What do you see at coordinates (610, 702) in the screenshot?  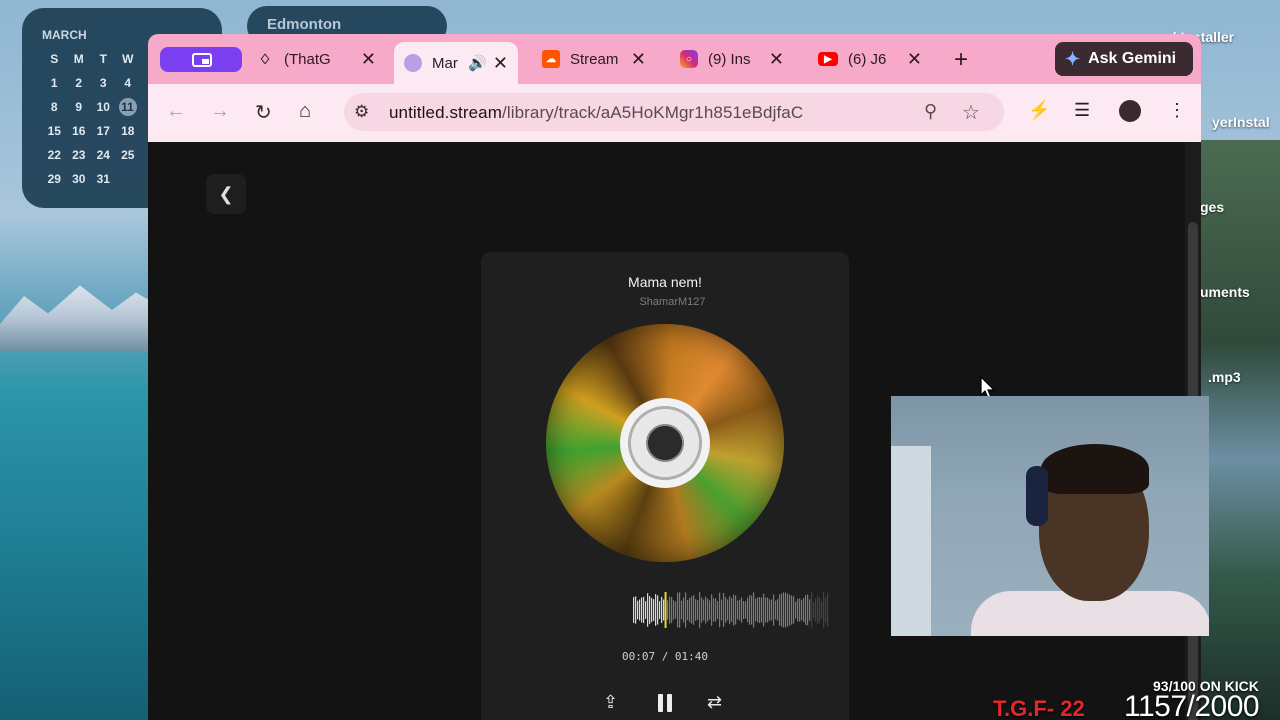 I see `share-icon: ⇪` at bounding box center [610, 702].